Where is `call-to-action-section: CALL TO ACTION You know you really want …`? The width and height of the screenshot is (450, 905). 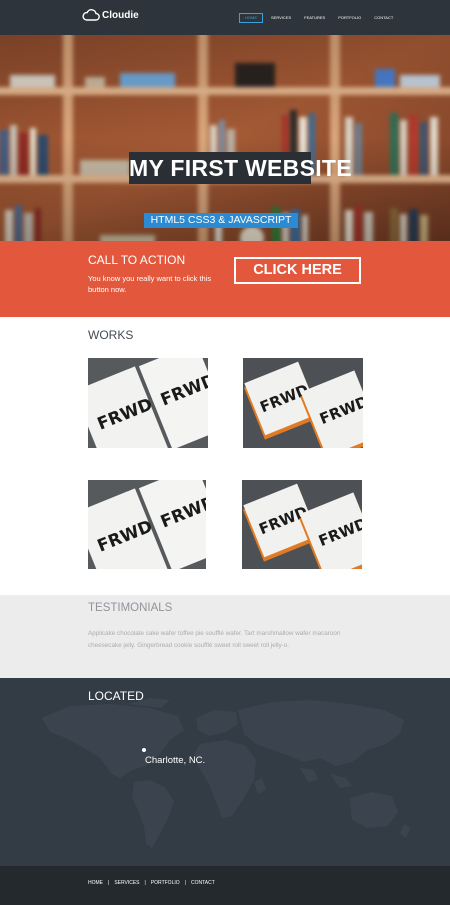
call-to-action-section: CALL TO ACTION You know you really want … is located at coordinates (225, 279).